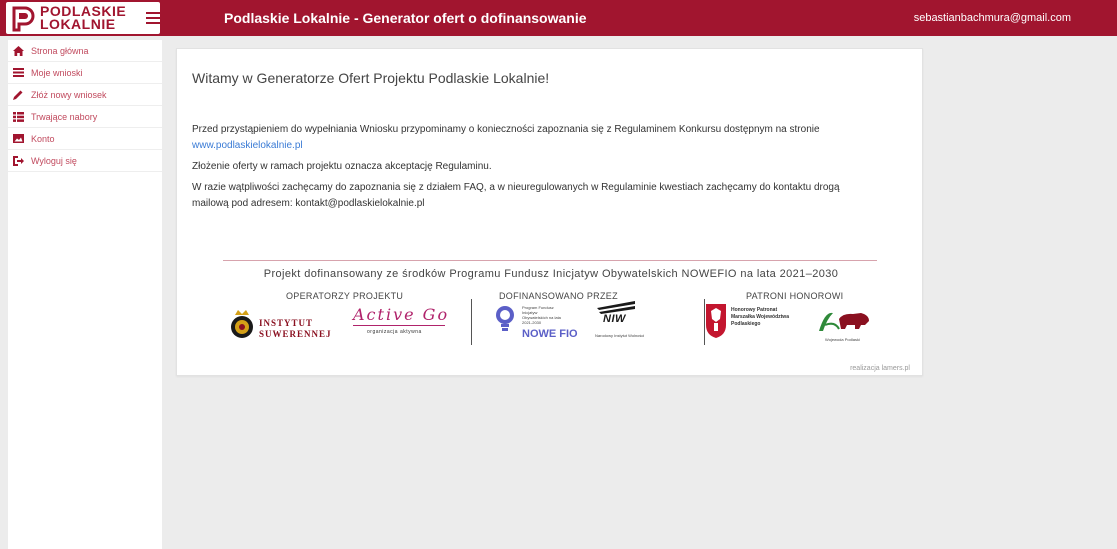  I want to click on credit-link: realizacja lamers.pl, so click(880, 368).